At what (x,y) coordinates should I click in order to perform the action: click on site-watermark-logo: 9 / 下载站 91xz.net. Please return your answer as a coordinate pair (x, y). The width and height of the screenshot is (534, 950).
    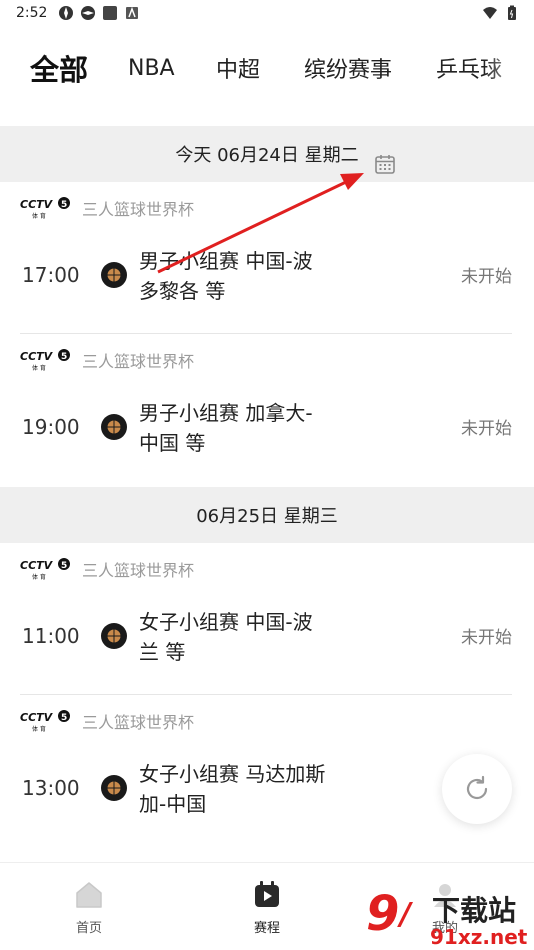
    Looking at the image, I should click on (447, 917).